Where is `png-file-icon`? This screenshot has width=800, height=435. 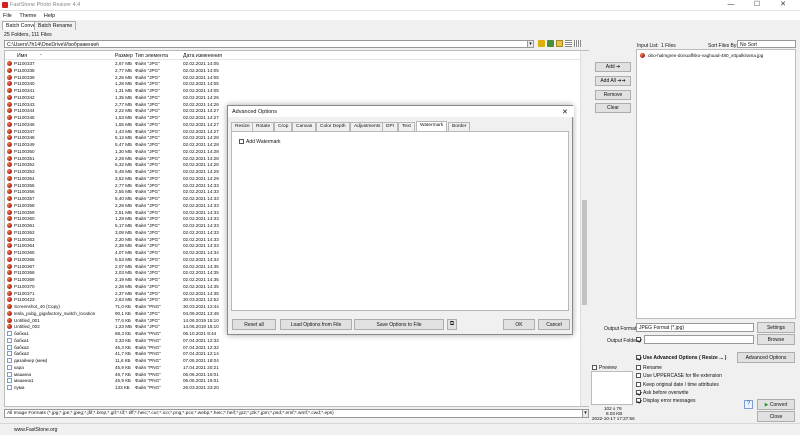 png-file-icon is located at coordinates (9, 347).